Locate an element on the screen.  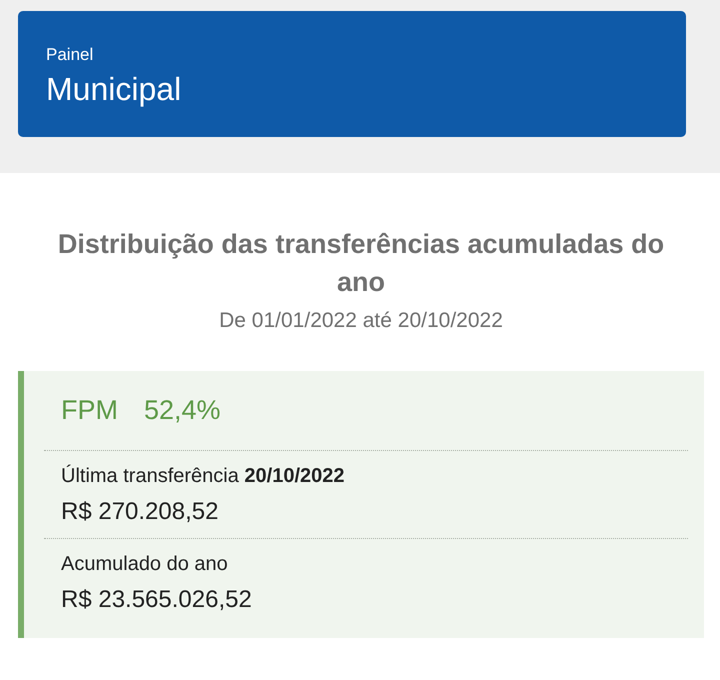
row-label: Última transferência 20/10/2022 is located at coordinates (203, 476).